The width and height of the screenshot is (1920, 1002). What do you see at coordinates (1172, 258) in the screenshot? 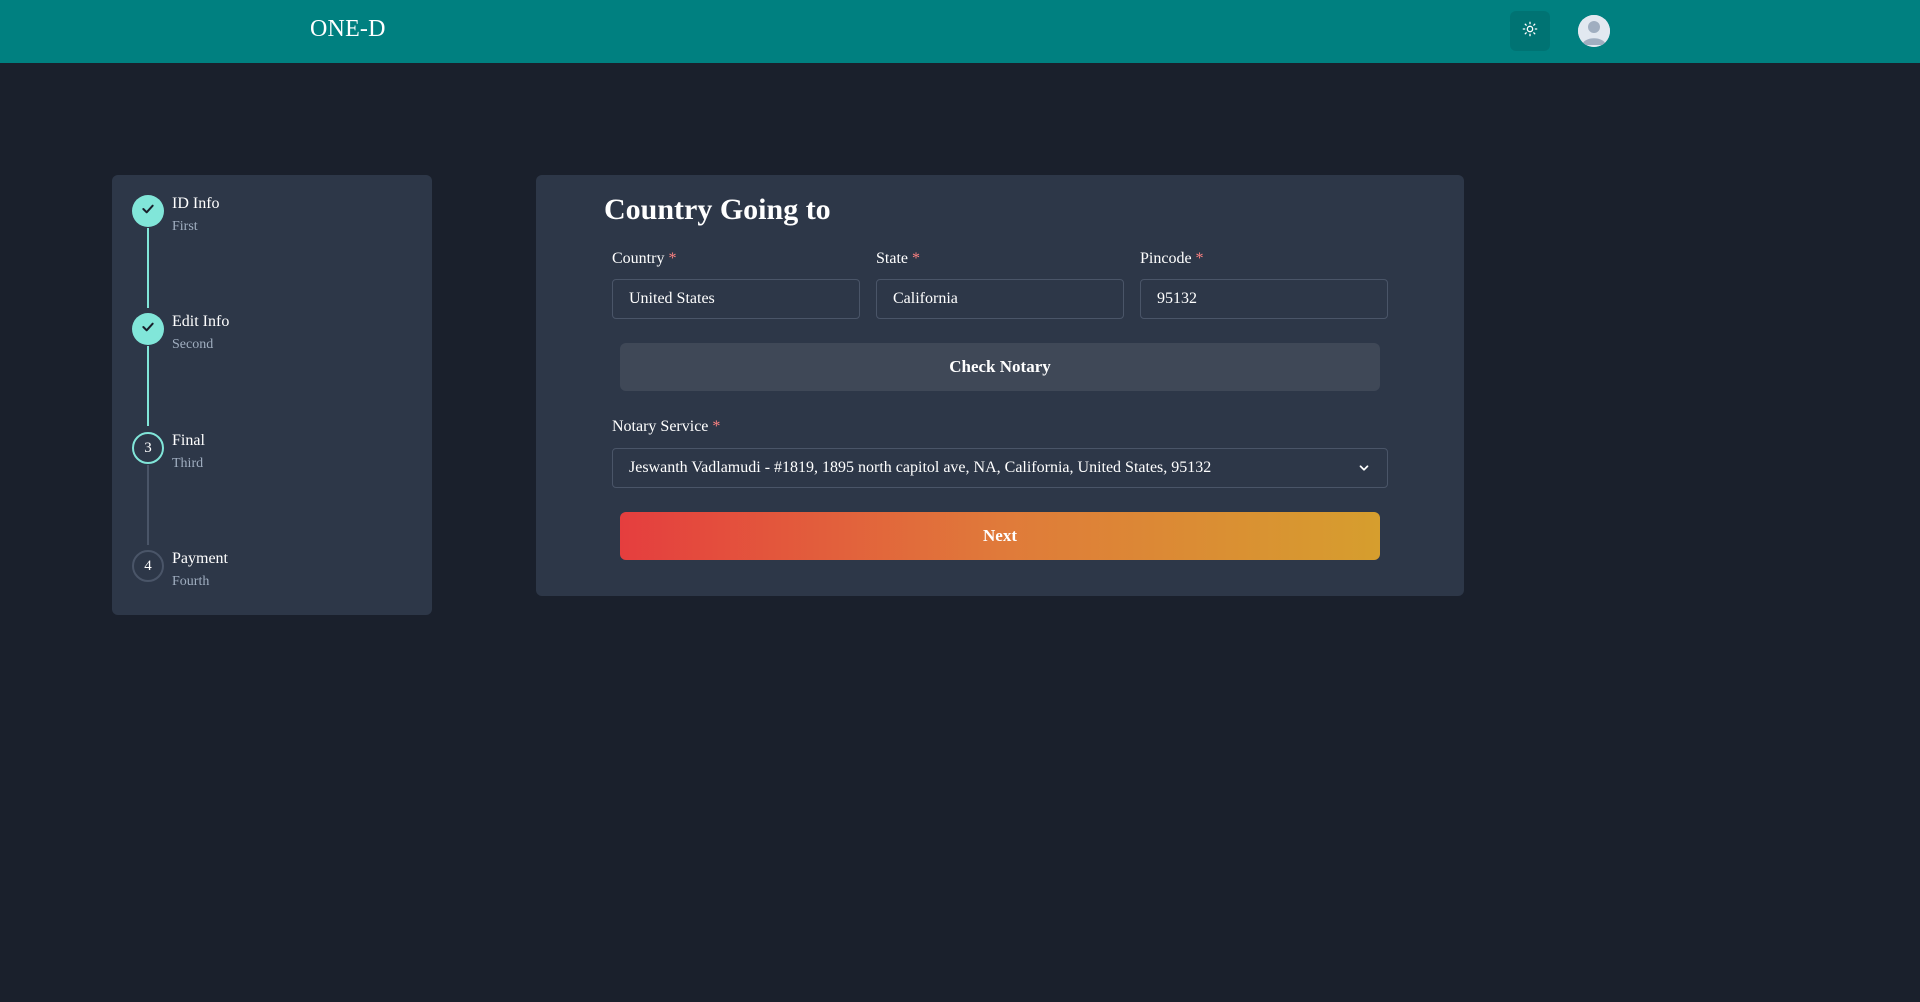
I see `pincode-label: Pincode *` at bounding box center [1172, 258].